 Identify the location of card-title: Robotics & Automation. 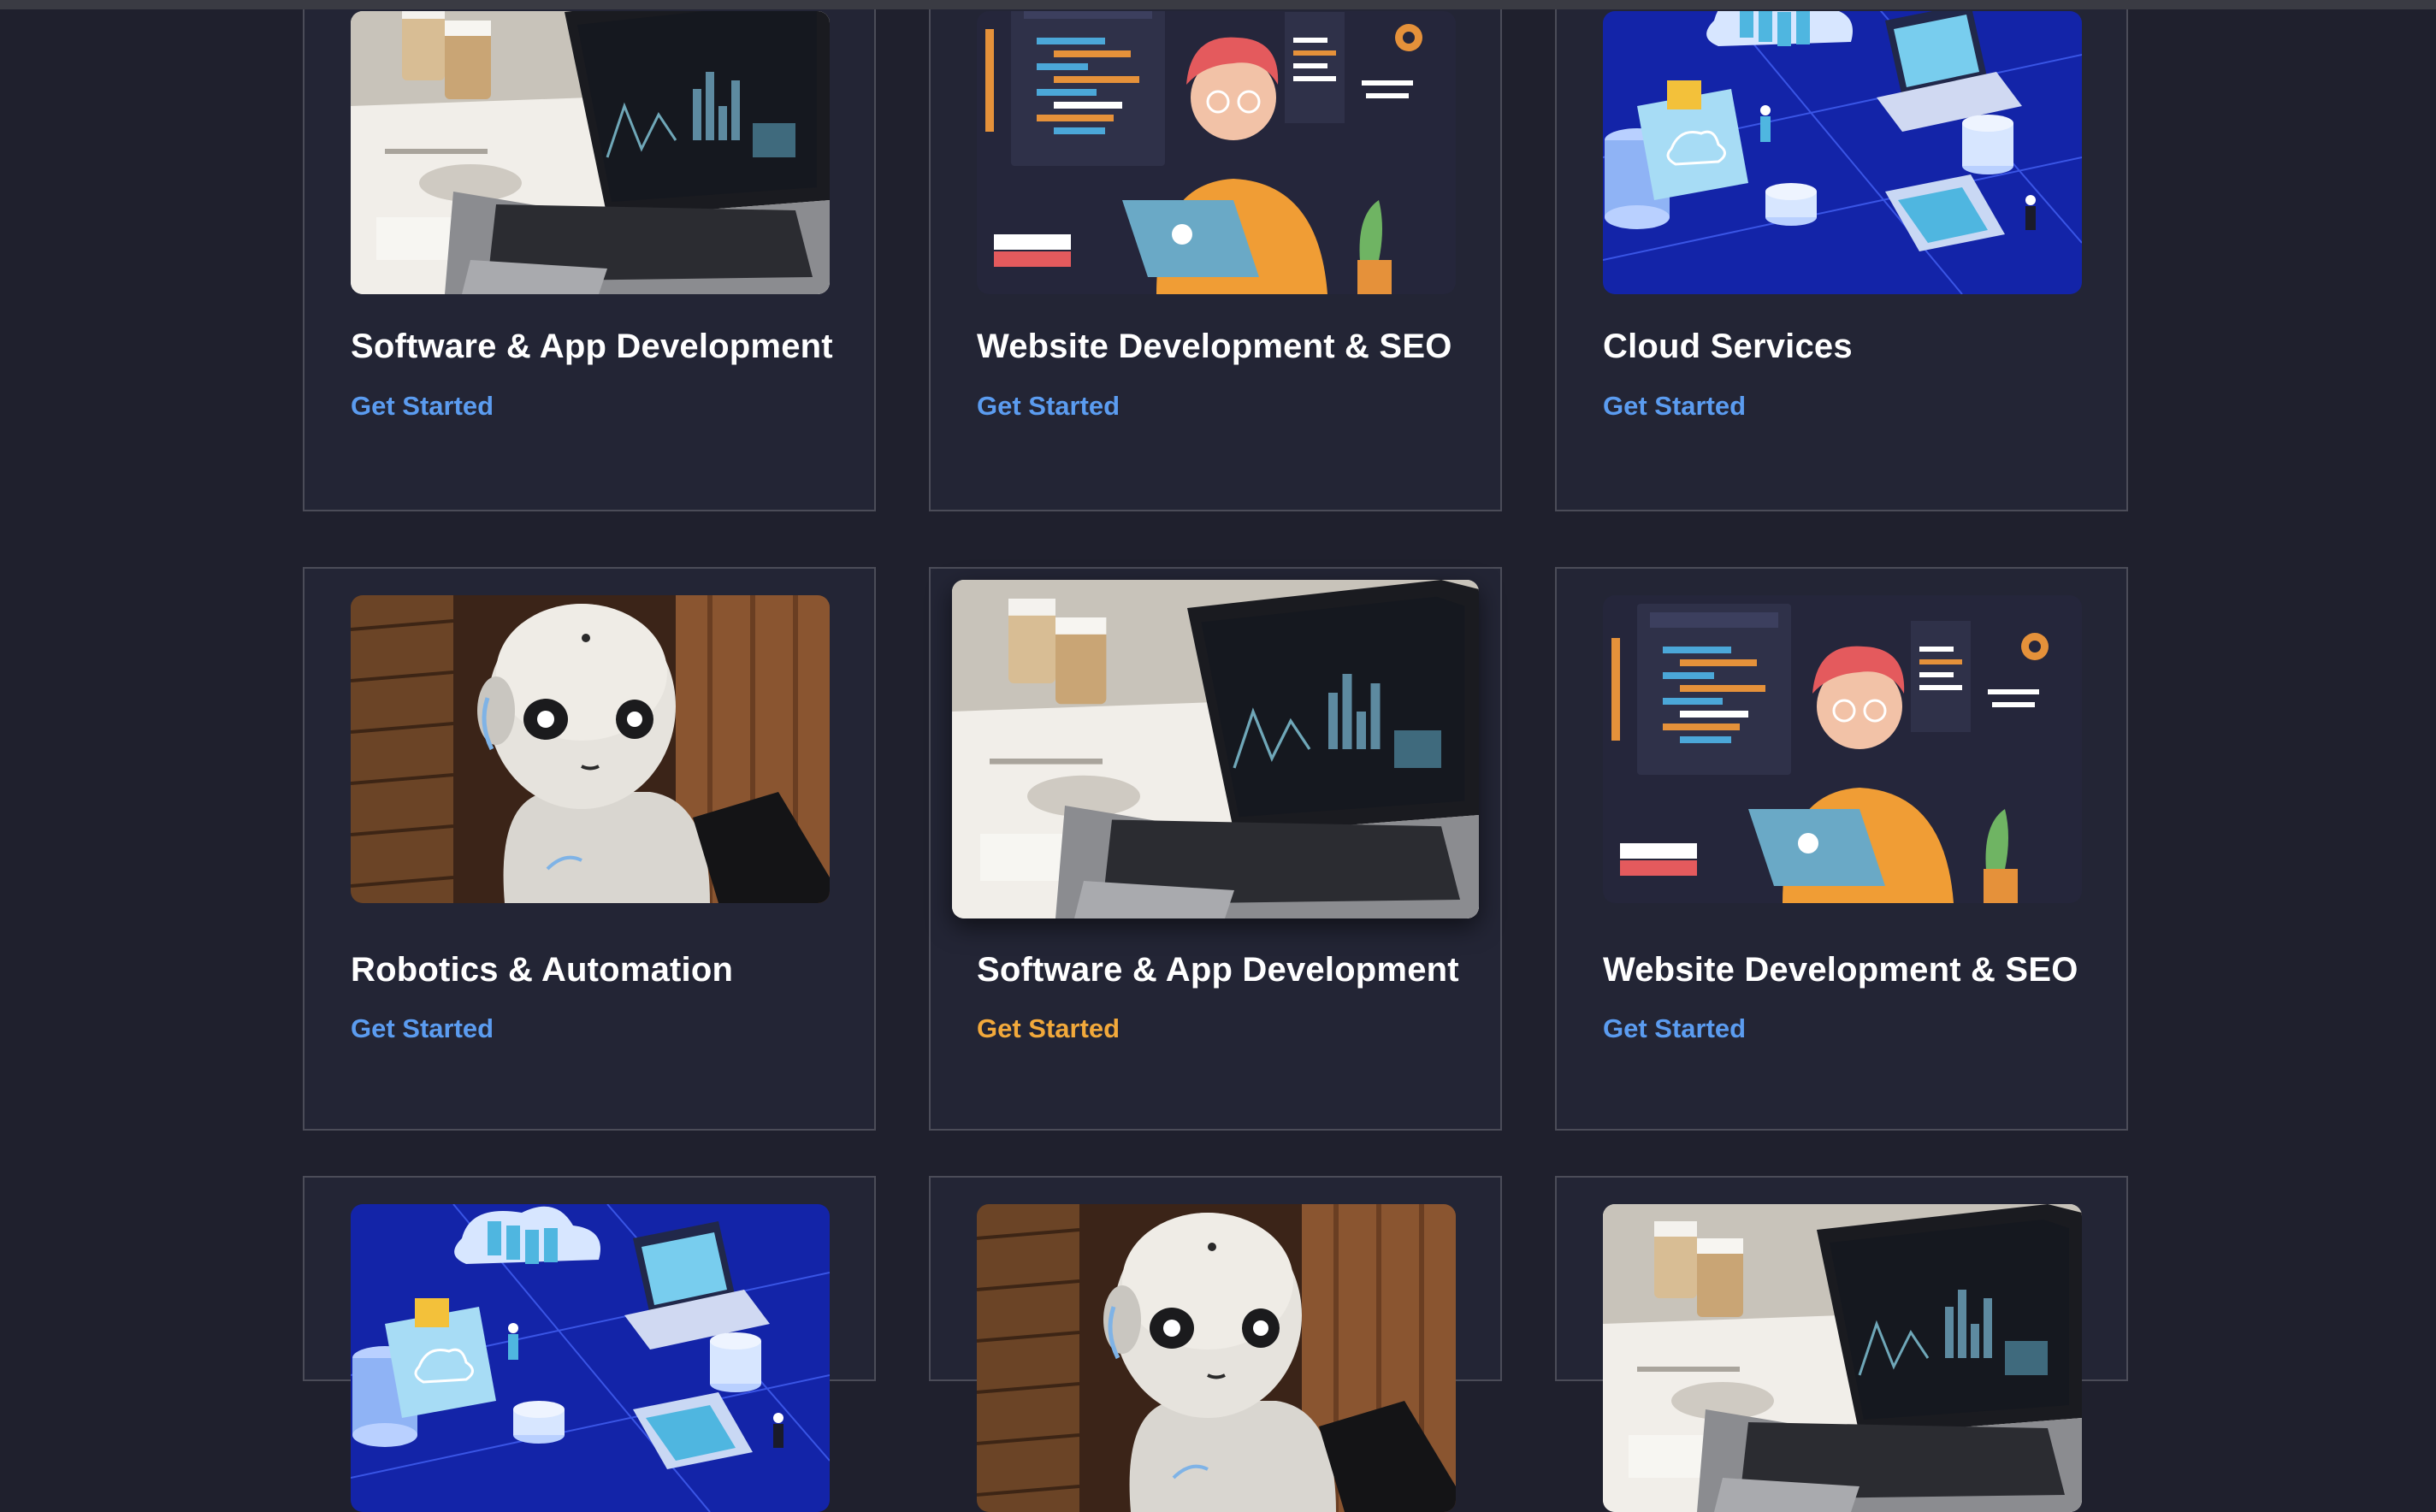
(542, 970).